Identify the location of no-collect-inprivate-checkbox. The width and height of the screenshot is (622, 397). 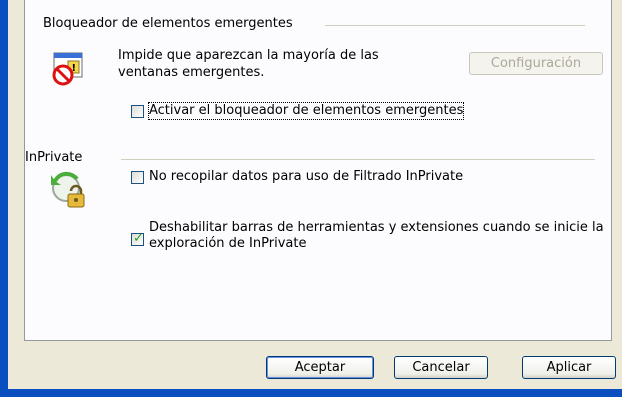
(137, 177).